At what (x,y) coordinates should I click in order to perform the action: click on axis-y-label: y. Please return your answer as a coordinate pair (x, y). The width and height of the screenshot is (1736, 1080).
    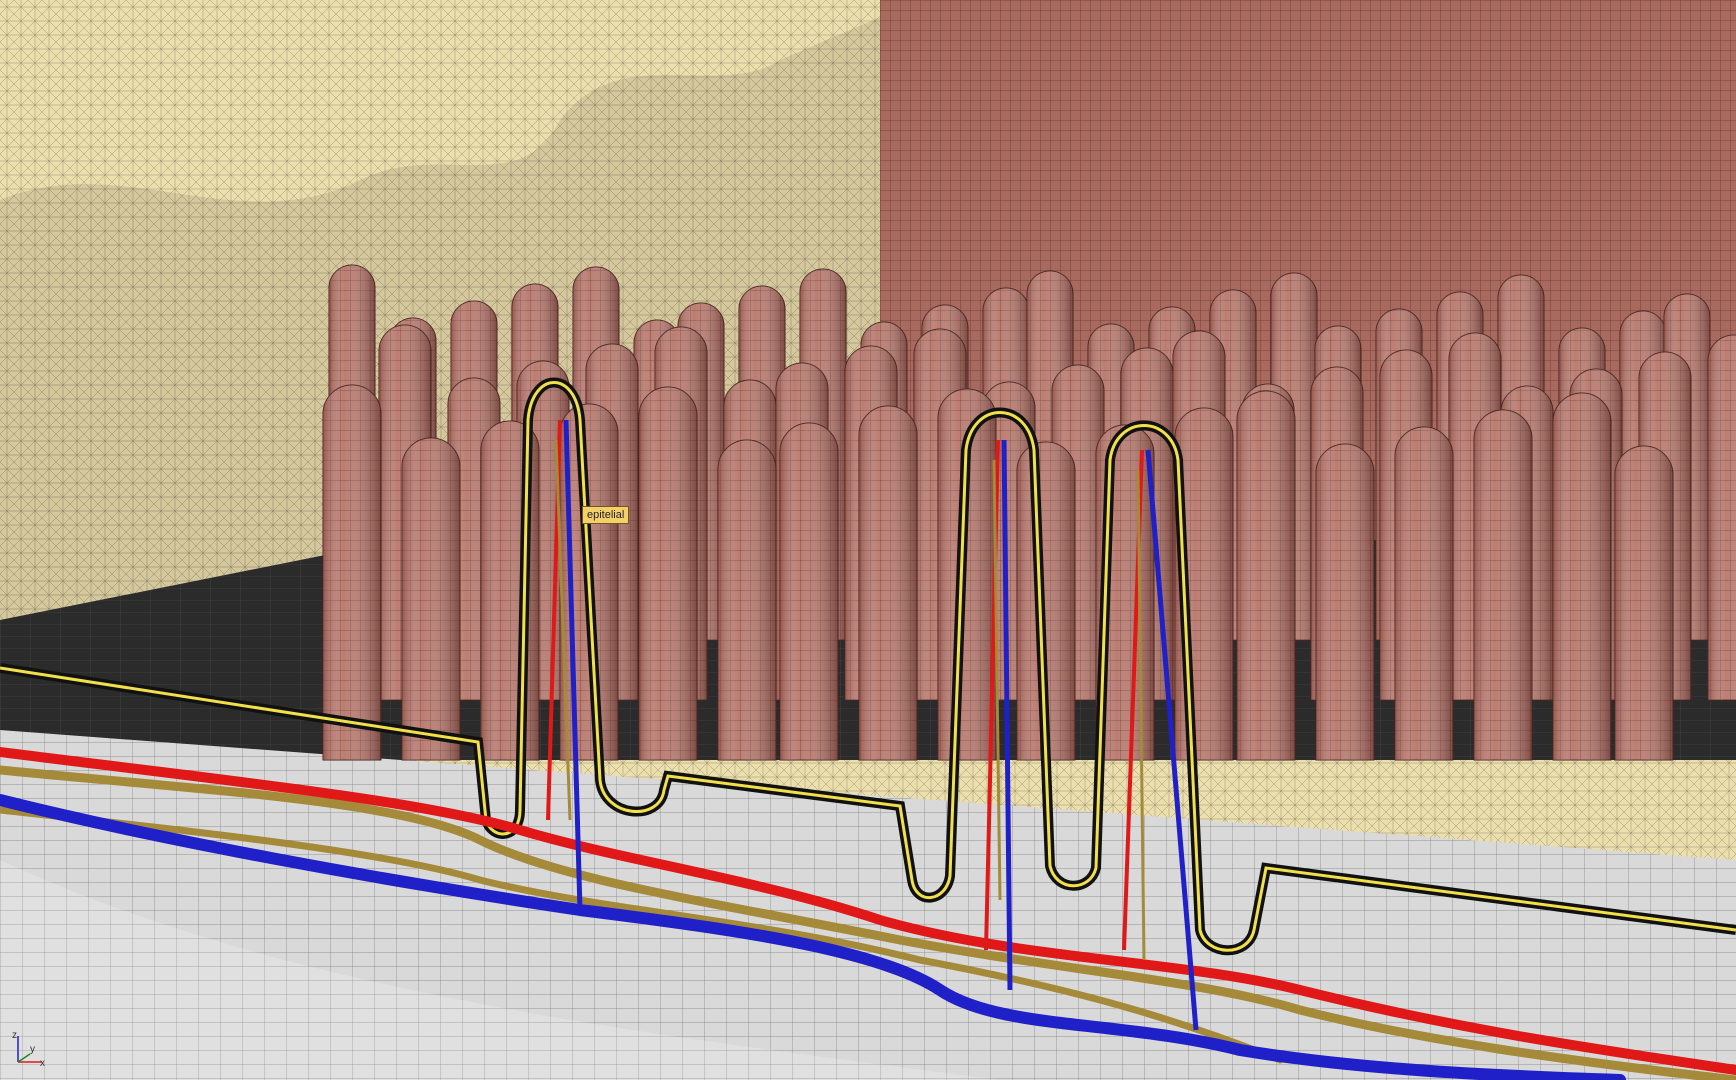
    Looking at the image, I should click on (32, 1049).